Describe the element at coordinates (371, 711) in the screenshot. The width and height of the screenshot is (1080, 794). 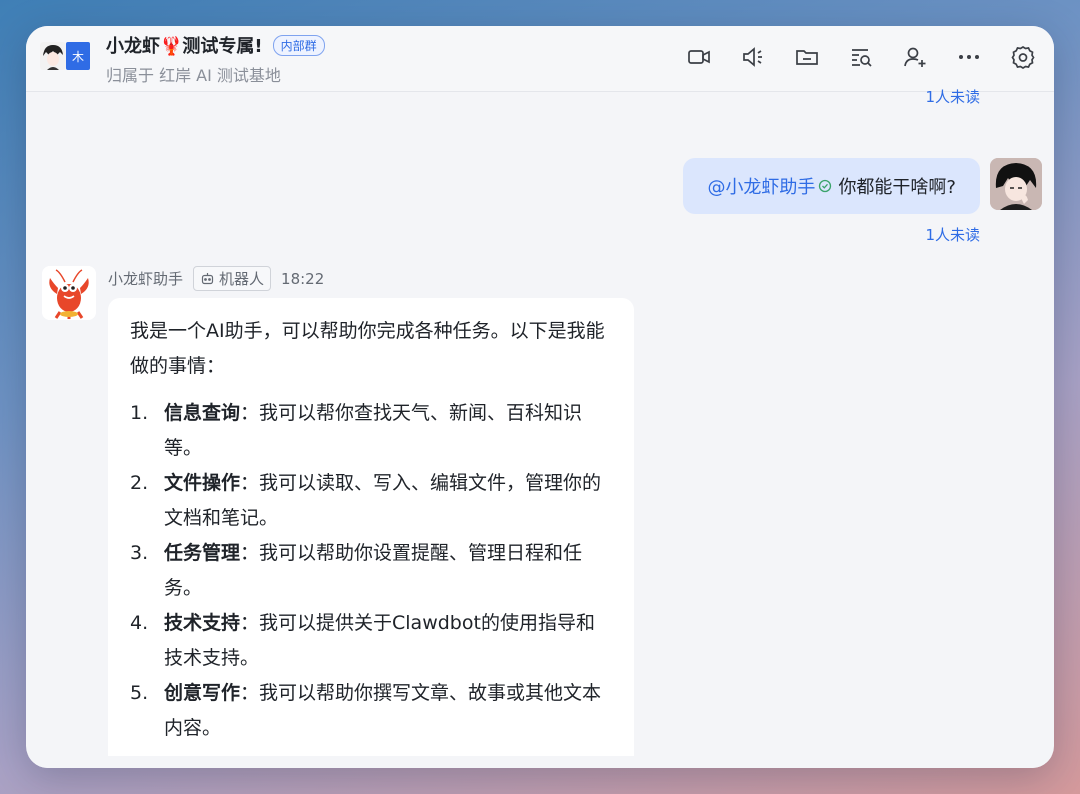
I see `list-item: 5. 创意写作：我可以帮助你撰写文章、故事或其他文本内容。` at that location.